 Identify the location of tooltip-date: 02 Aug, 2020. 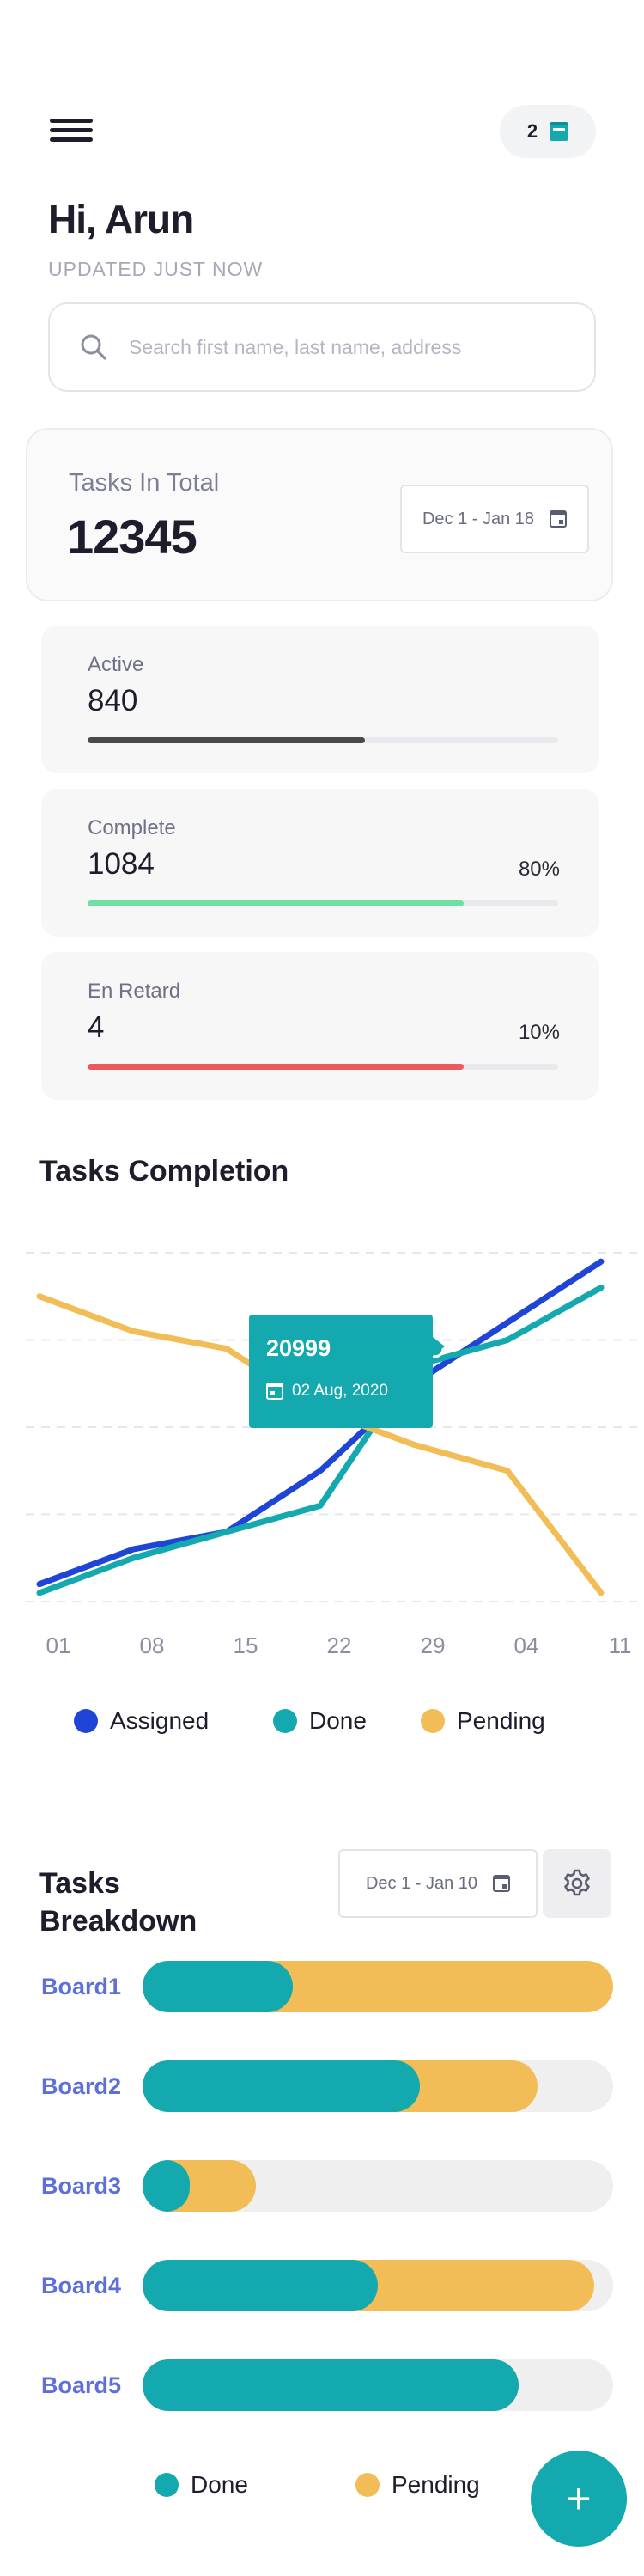
(340, 1391).